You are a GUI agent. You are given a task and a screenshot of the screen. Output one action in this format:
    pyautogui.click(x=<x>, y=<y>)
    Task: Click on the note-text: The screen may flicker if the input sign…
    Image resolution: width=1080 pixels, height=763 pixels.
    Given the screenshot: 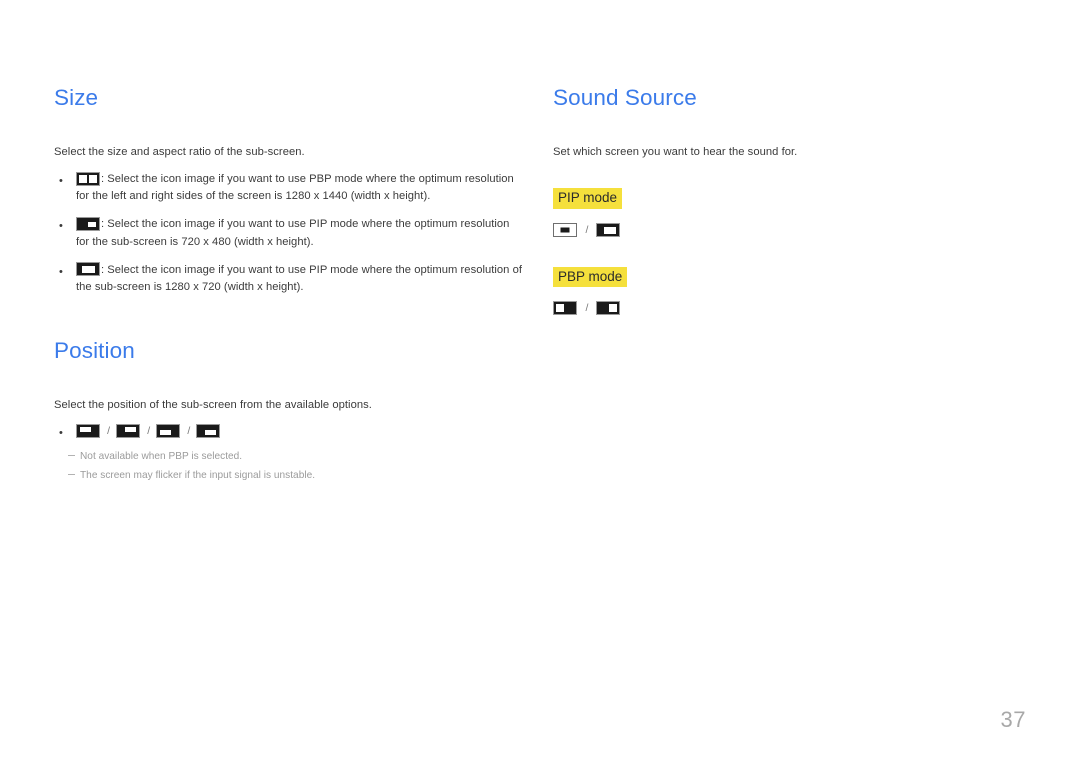 What is the action you would take?
    pyautogui.click(x=295, y=475)
    